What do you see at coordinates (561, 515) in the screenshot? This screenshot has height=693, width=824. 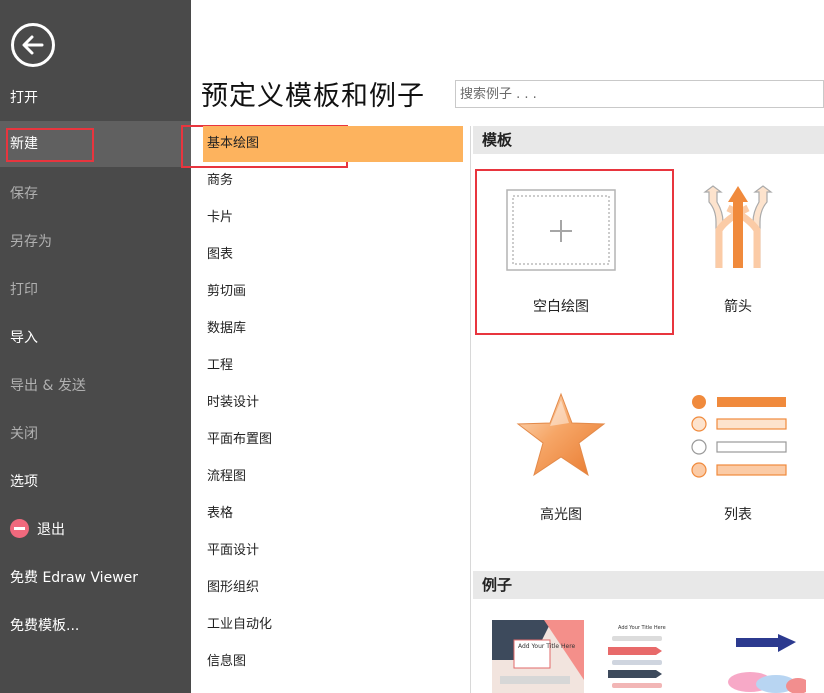 I see `template-label-highlight-chart: 高光图` at bounding box center [561, 515].